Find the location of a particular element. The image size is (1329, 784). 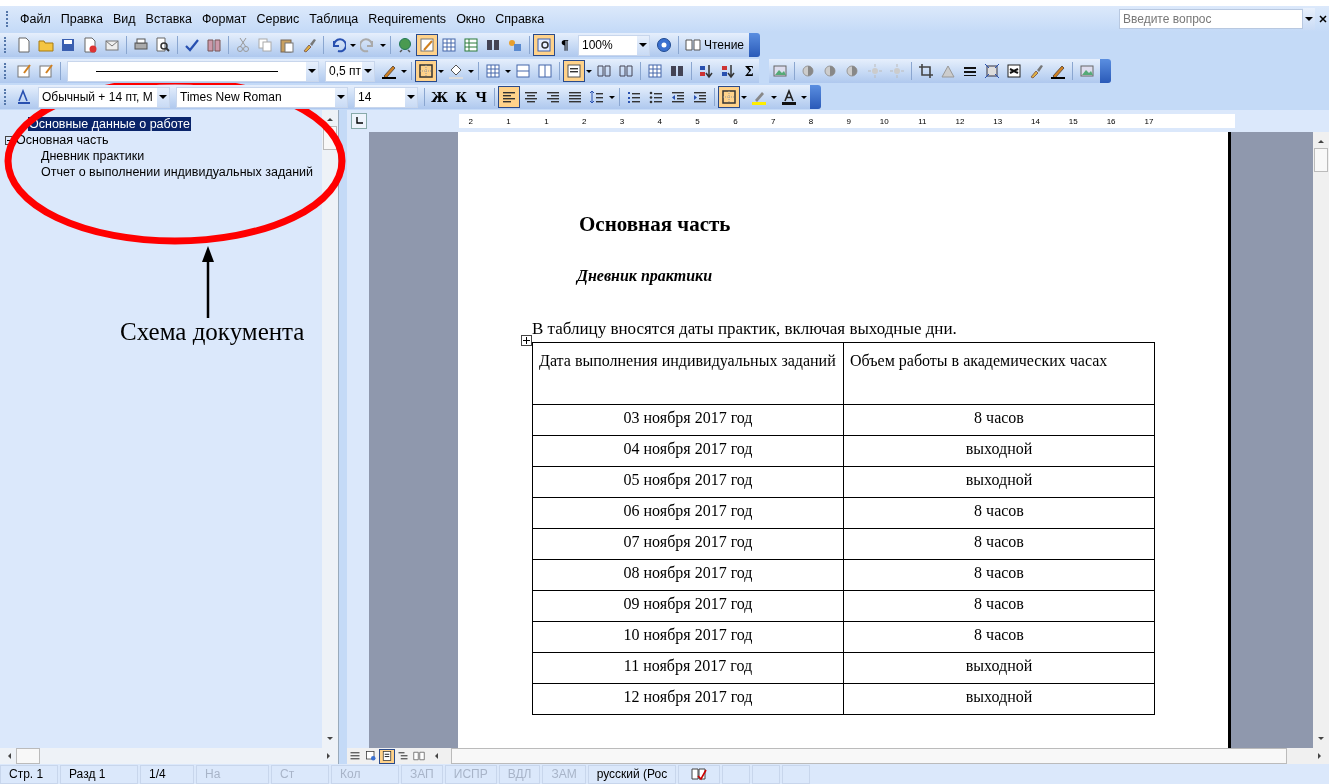

align-icon is located at coordinates (574, 71).